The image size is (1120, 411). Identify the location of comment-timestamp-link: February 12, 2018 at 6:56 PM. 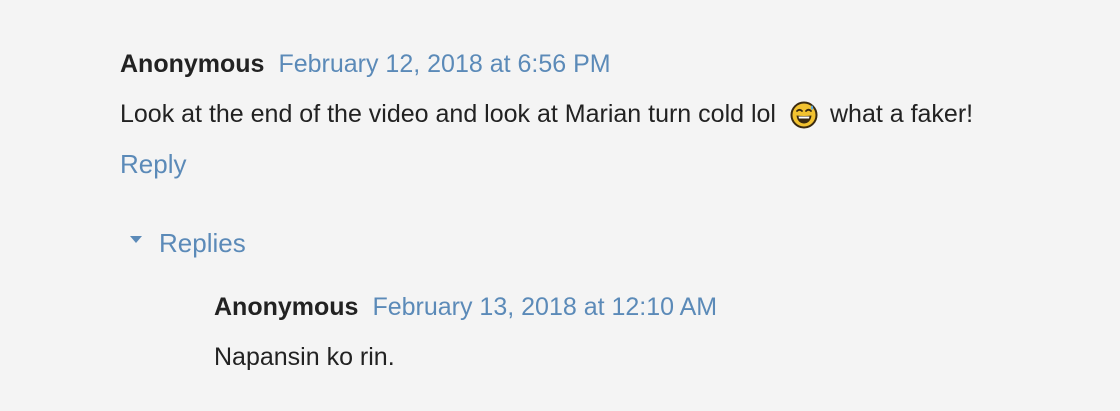
(444, 64).